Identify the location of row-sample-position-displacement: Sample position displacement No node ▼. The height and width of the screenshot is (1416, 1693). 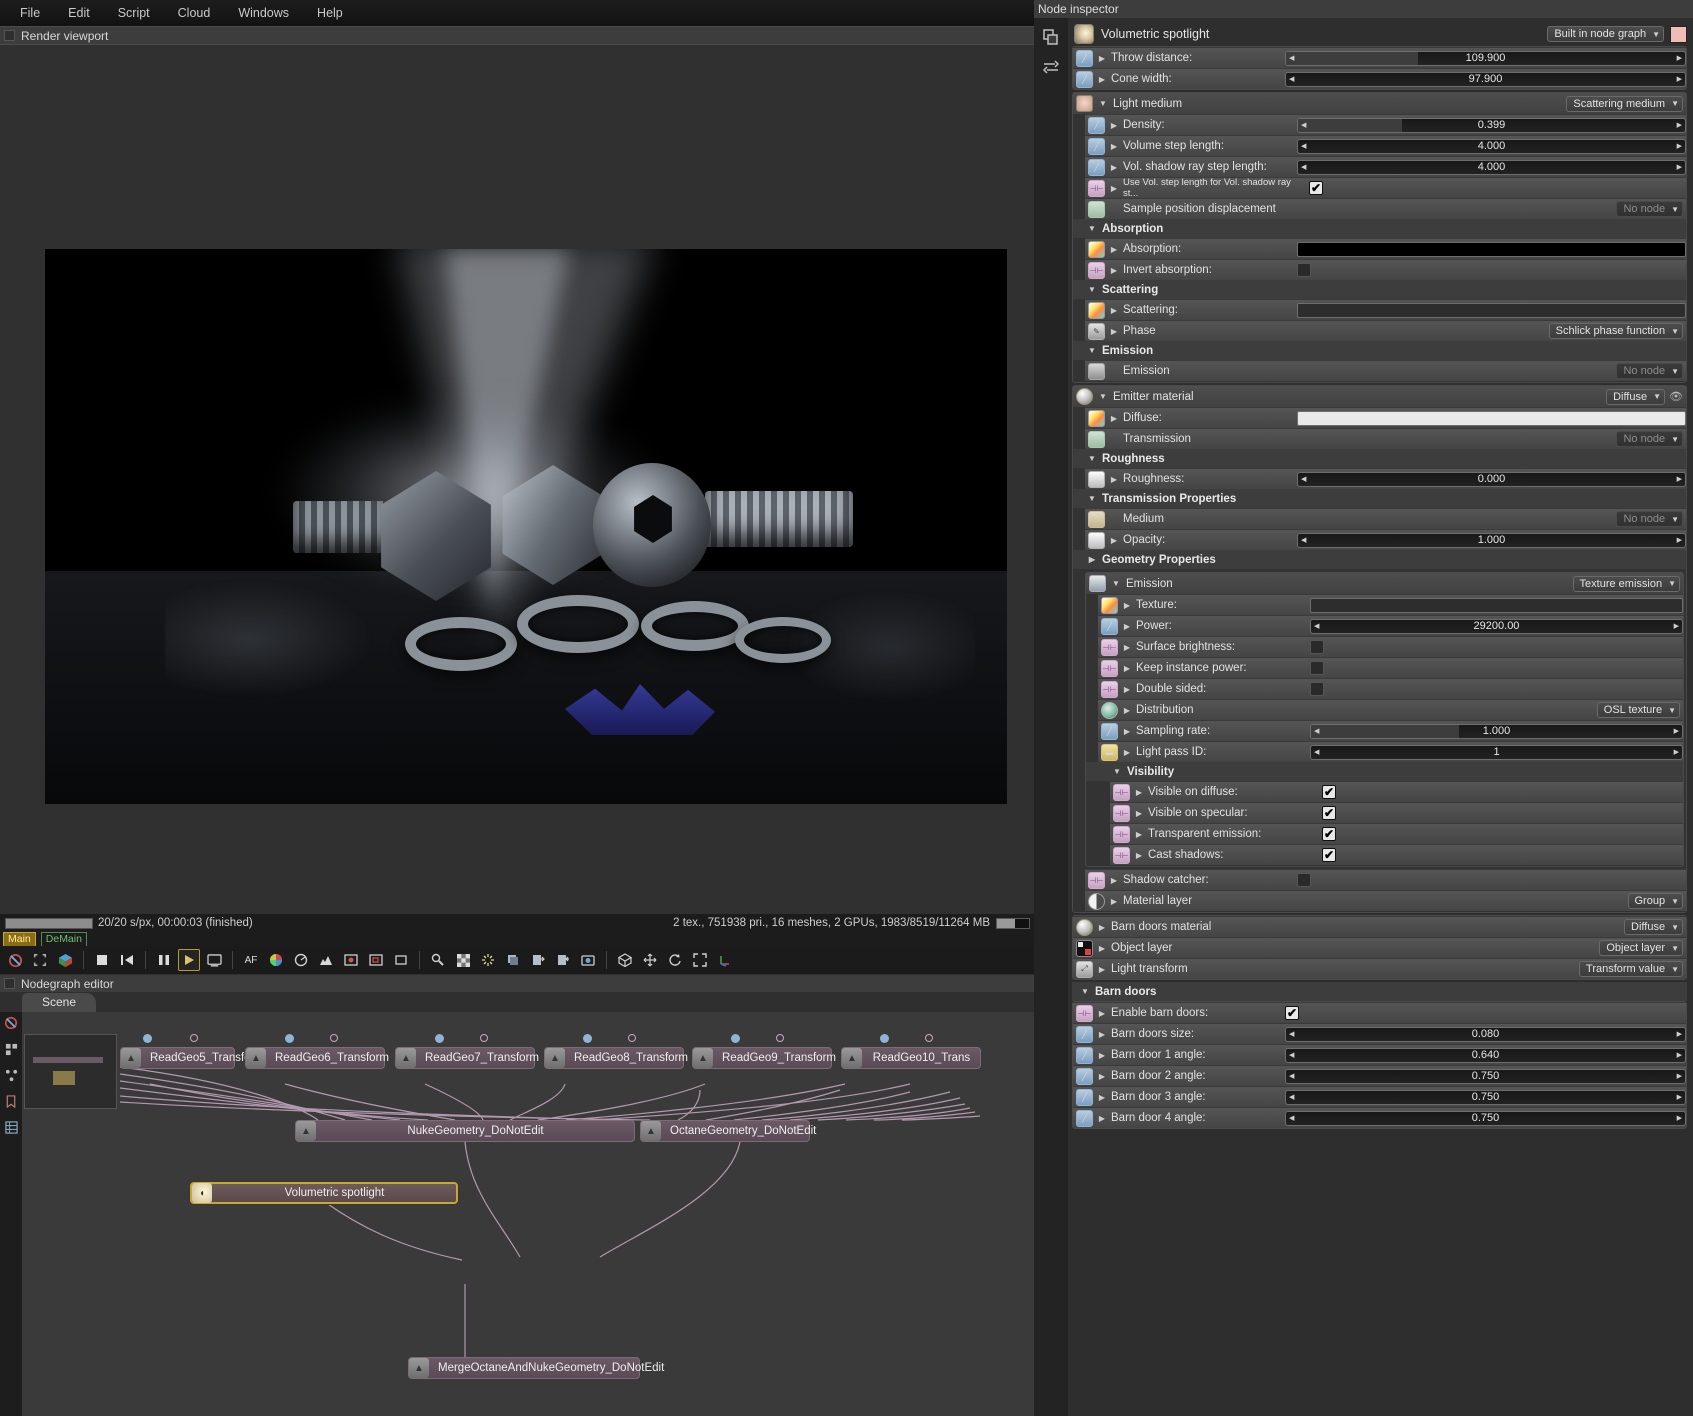
(1385, 208).